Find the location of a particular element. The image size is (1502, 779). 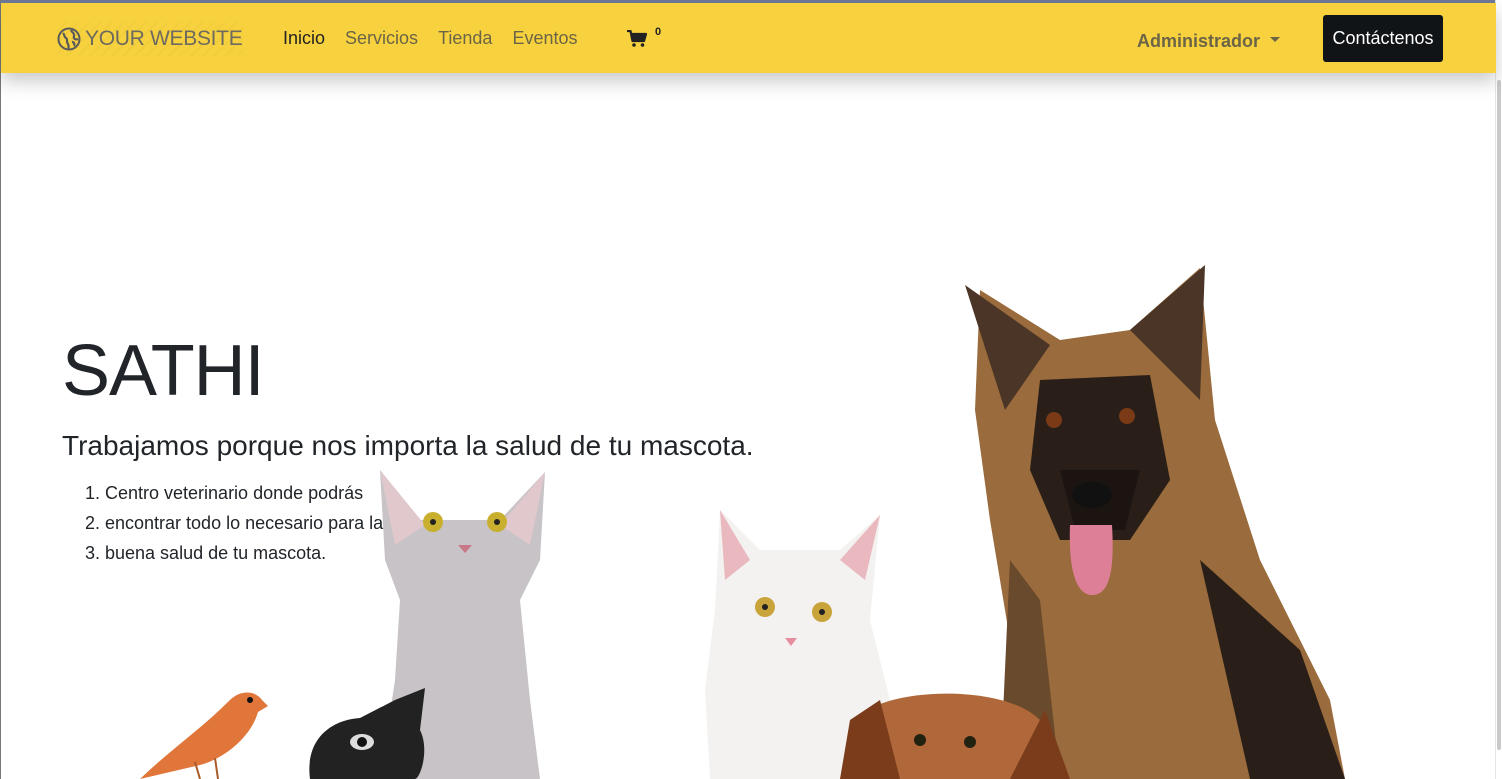

cart-link: 0 is located at coordinates (644, 37).